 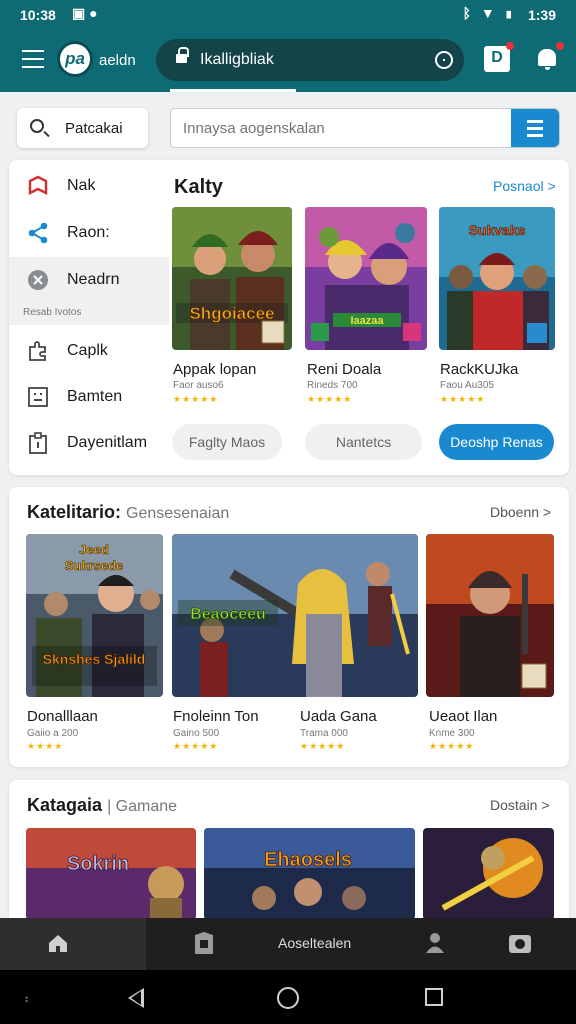 I want to click on game-cover-image: Beaoceeu, so click(x=295, y=615).